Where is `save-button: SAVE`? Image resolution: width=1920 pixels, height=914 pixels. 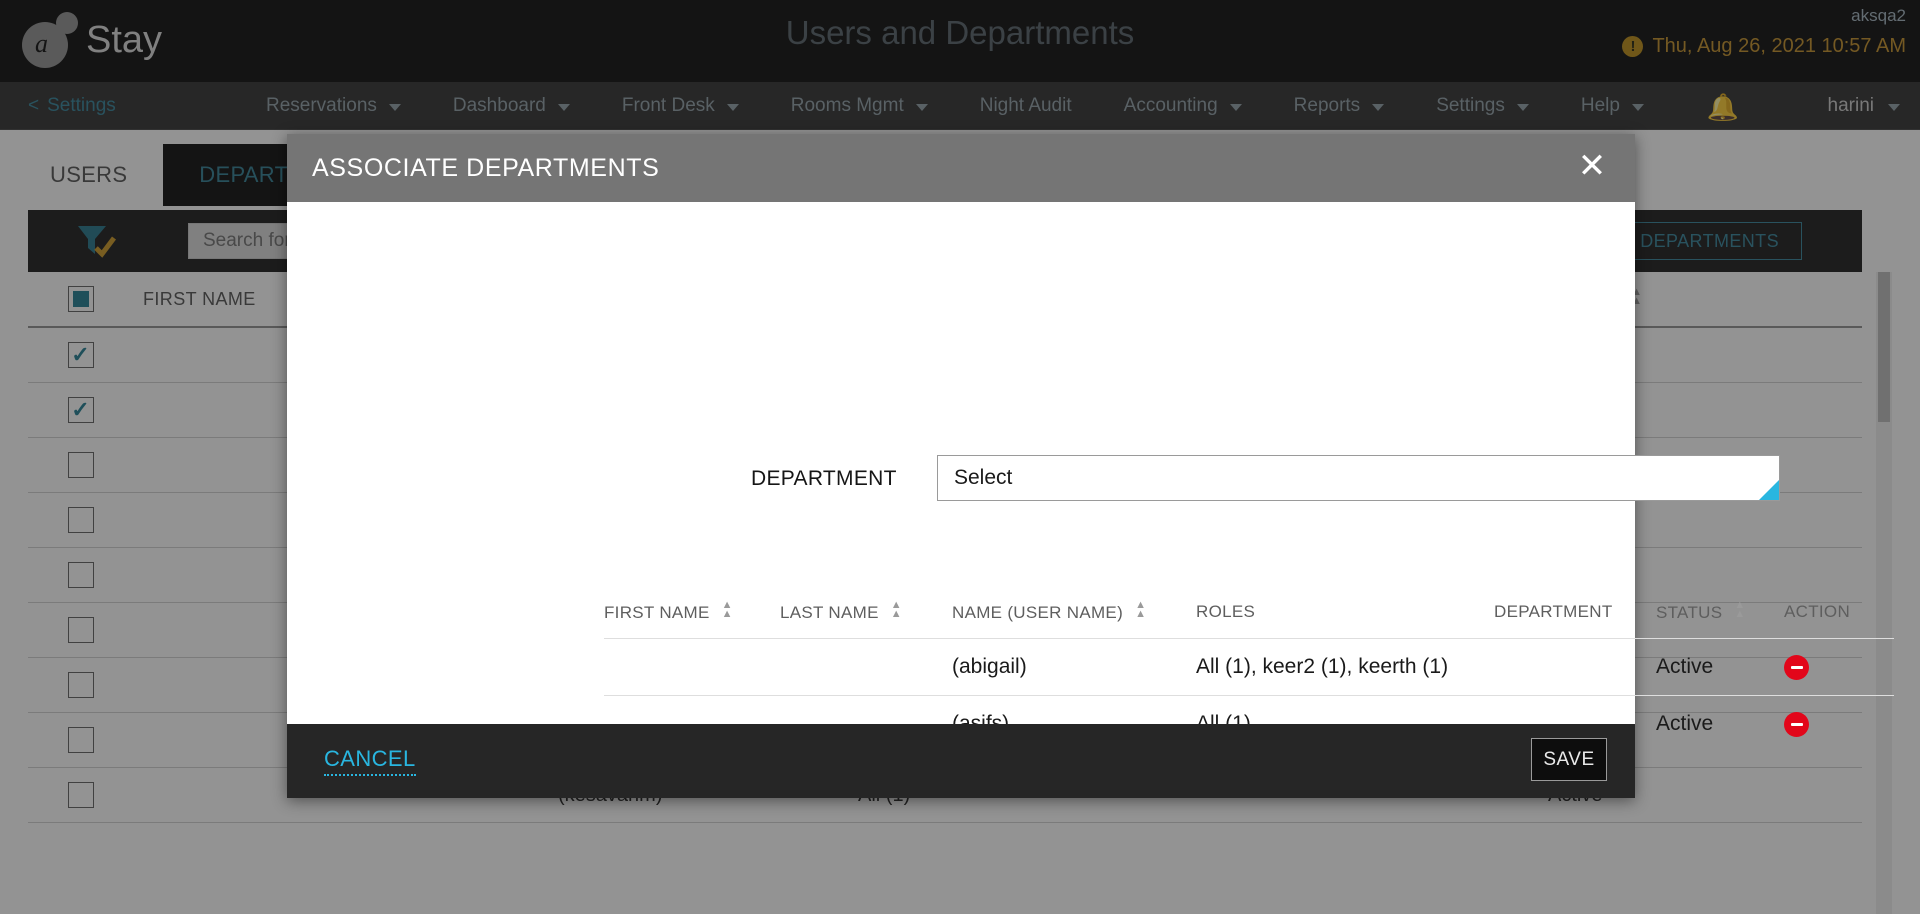
save-button: SAVE is located at coordinates (1569, 759).